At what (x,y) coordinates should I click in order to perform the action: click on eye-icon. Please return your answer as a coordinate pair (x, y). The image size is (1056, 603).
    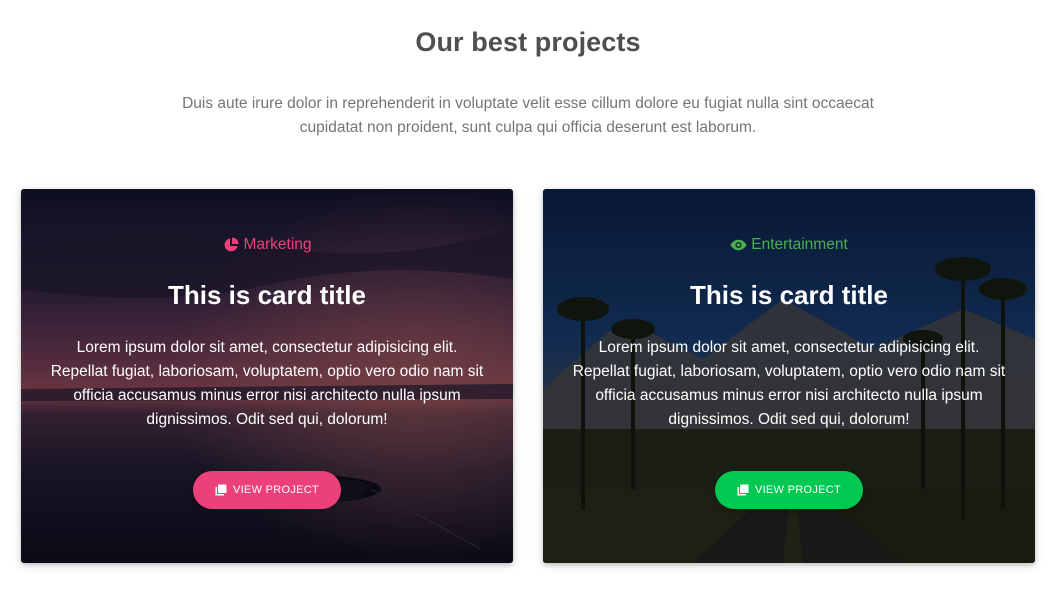
    Looking at the image, I should click on (738, 245).